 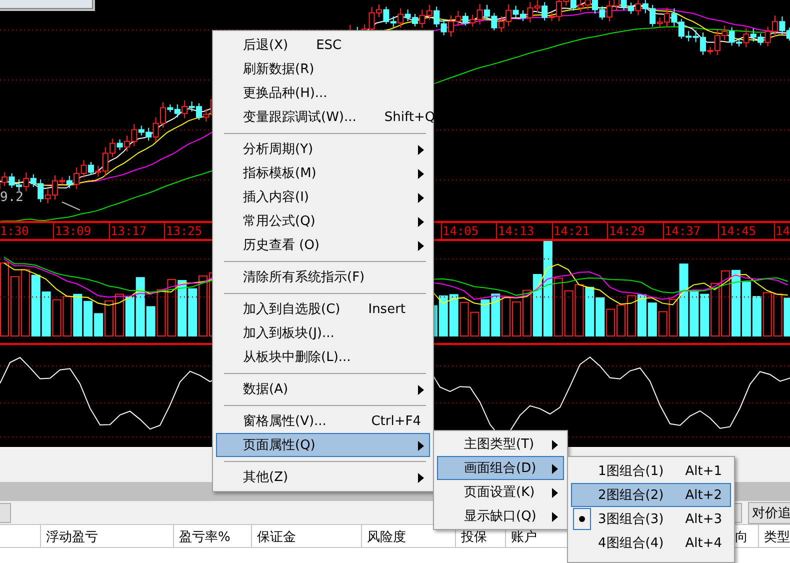 What do you see at coordinates (323, 277) in the screenshot?
I see `menu-item: 清除所有系统指示(F)` at bounding box center [323, 277].